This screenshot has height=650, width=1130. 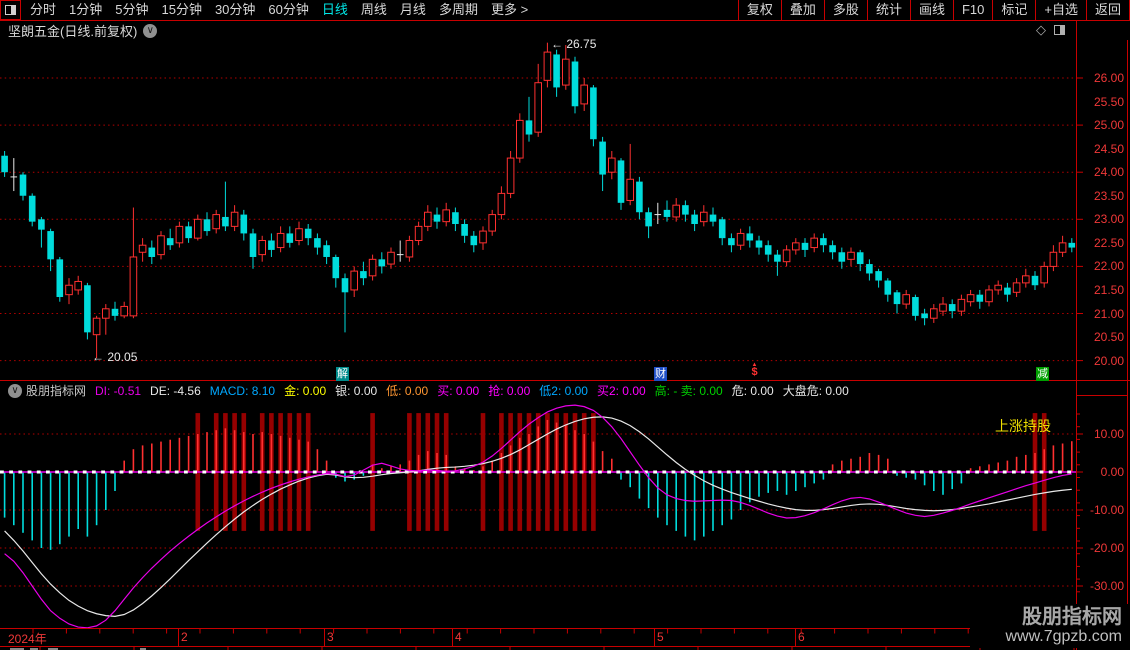 What do you see at coordinates (621, 391) in the screenshot?
I see `indicator-field: 买2: 0.00` at bounding box center [621, 391].